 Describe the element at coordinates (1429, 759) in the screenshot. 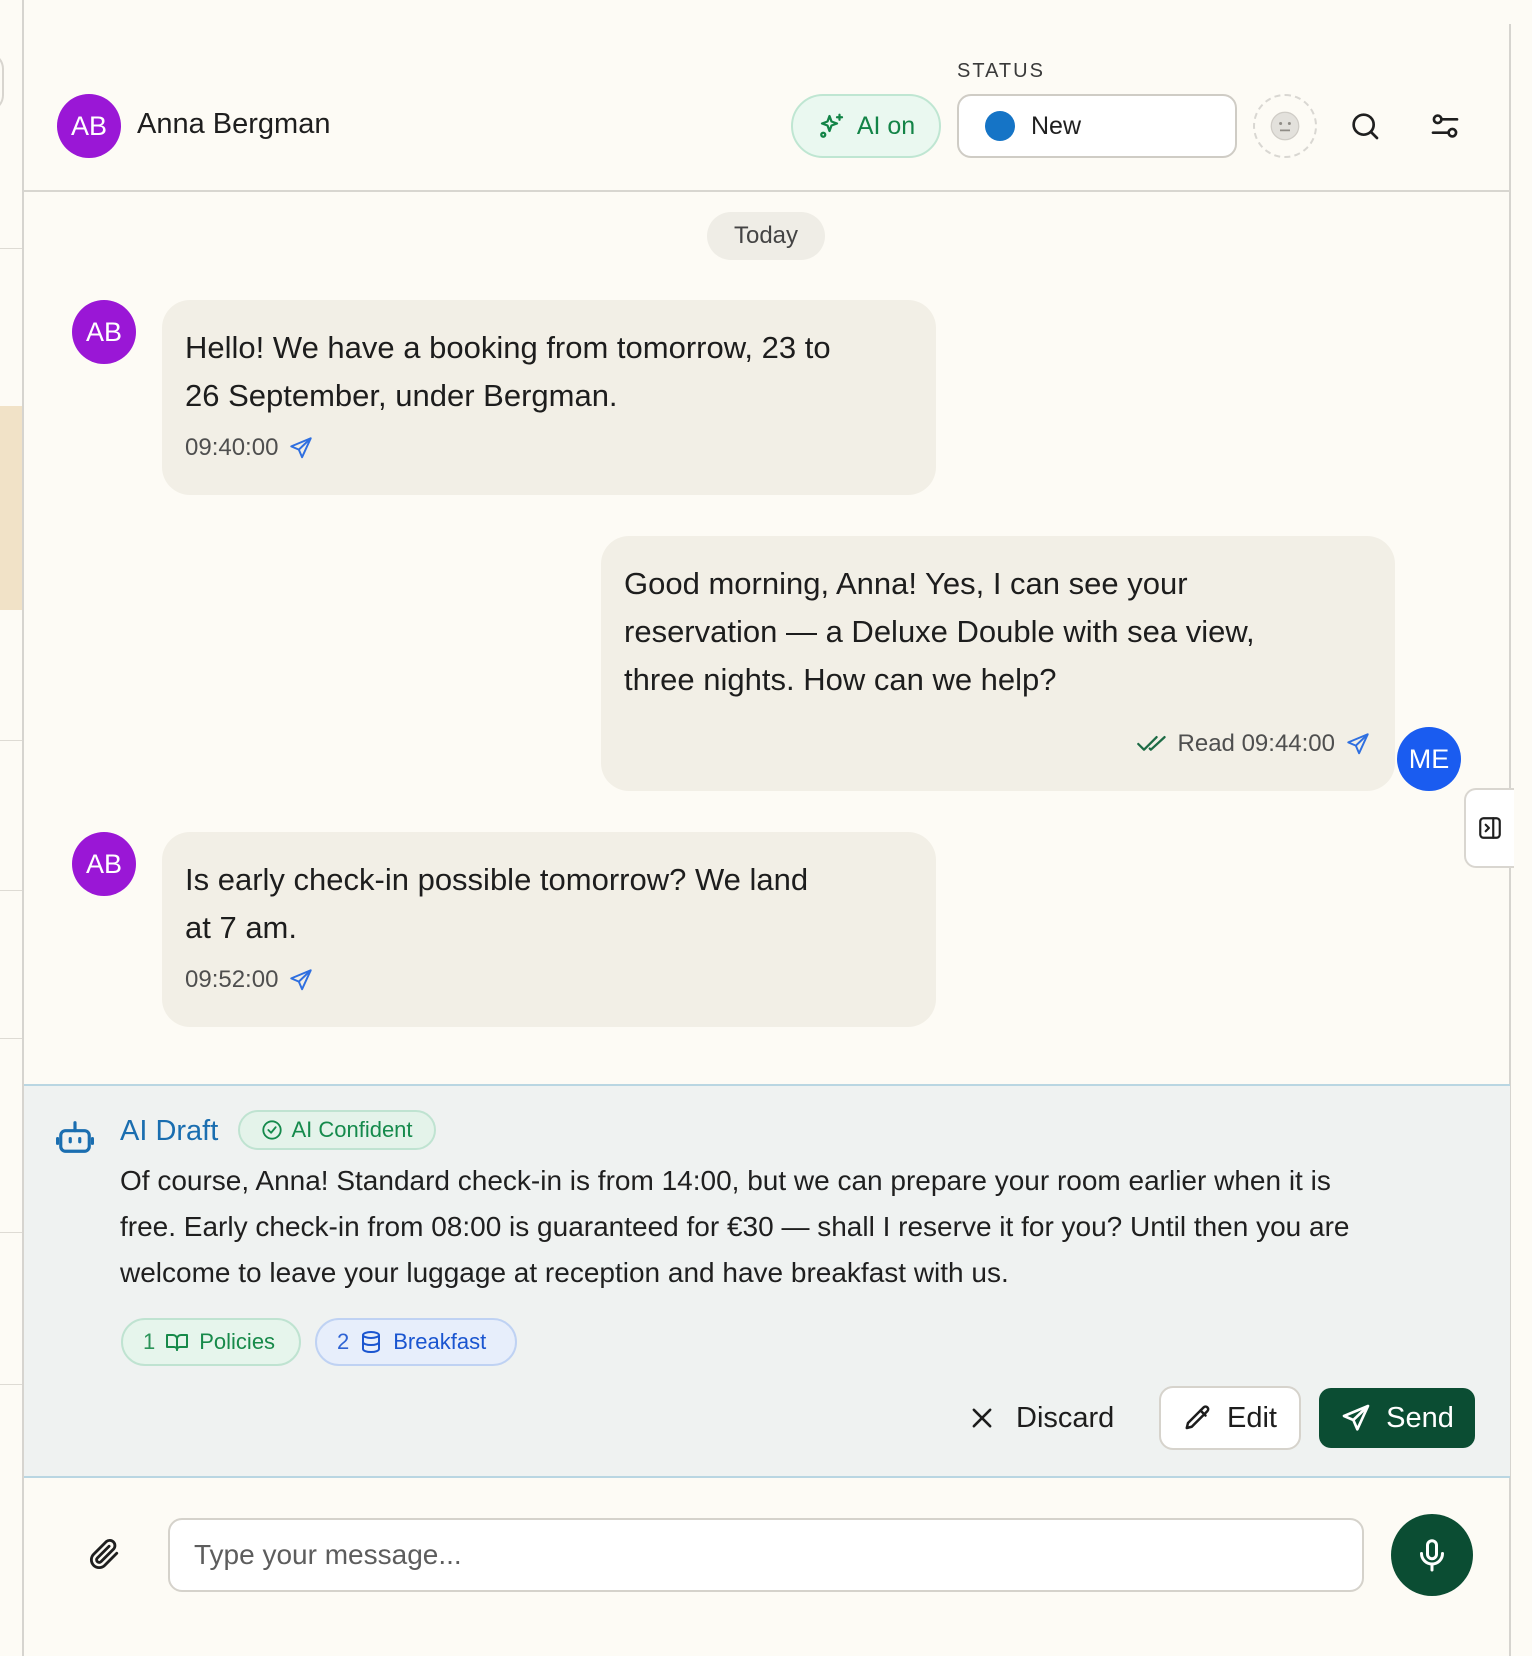

I see `agent-avatar: ME` at that location.